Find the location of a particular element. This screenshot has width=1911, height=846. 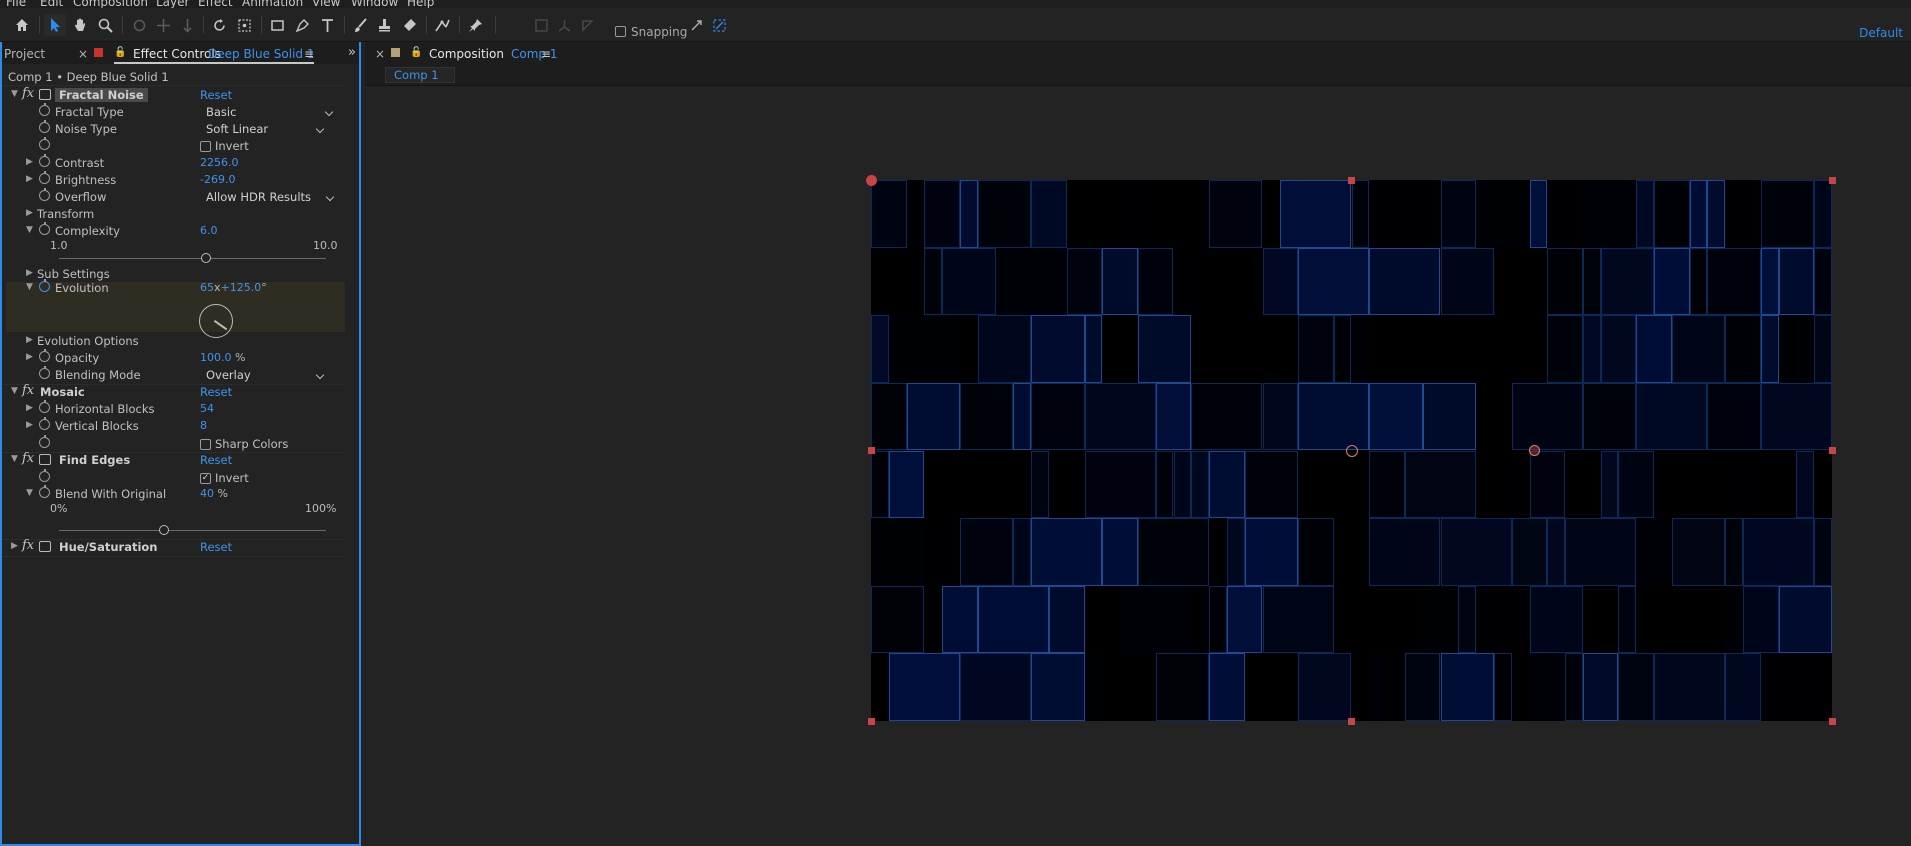

complexity-value: 6.0 is located at coordinates (209, 230).